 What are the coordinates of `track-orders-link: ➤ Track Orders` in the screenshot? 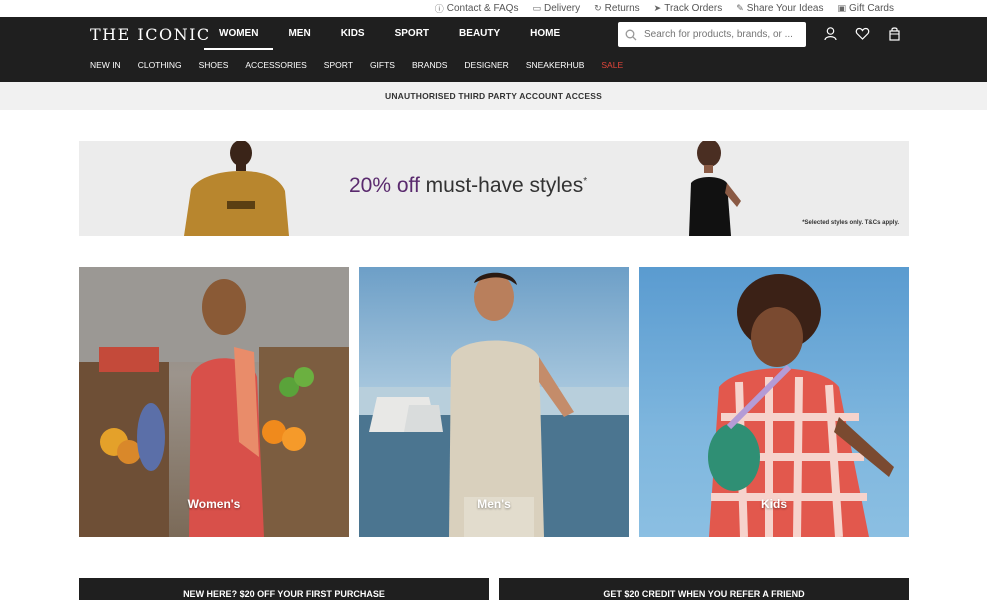 It's located at (688, 8).